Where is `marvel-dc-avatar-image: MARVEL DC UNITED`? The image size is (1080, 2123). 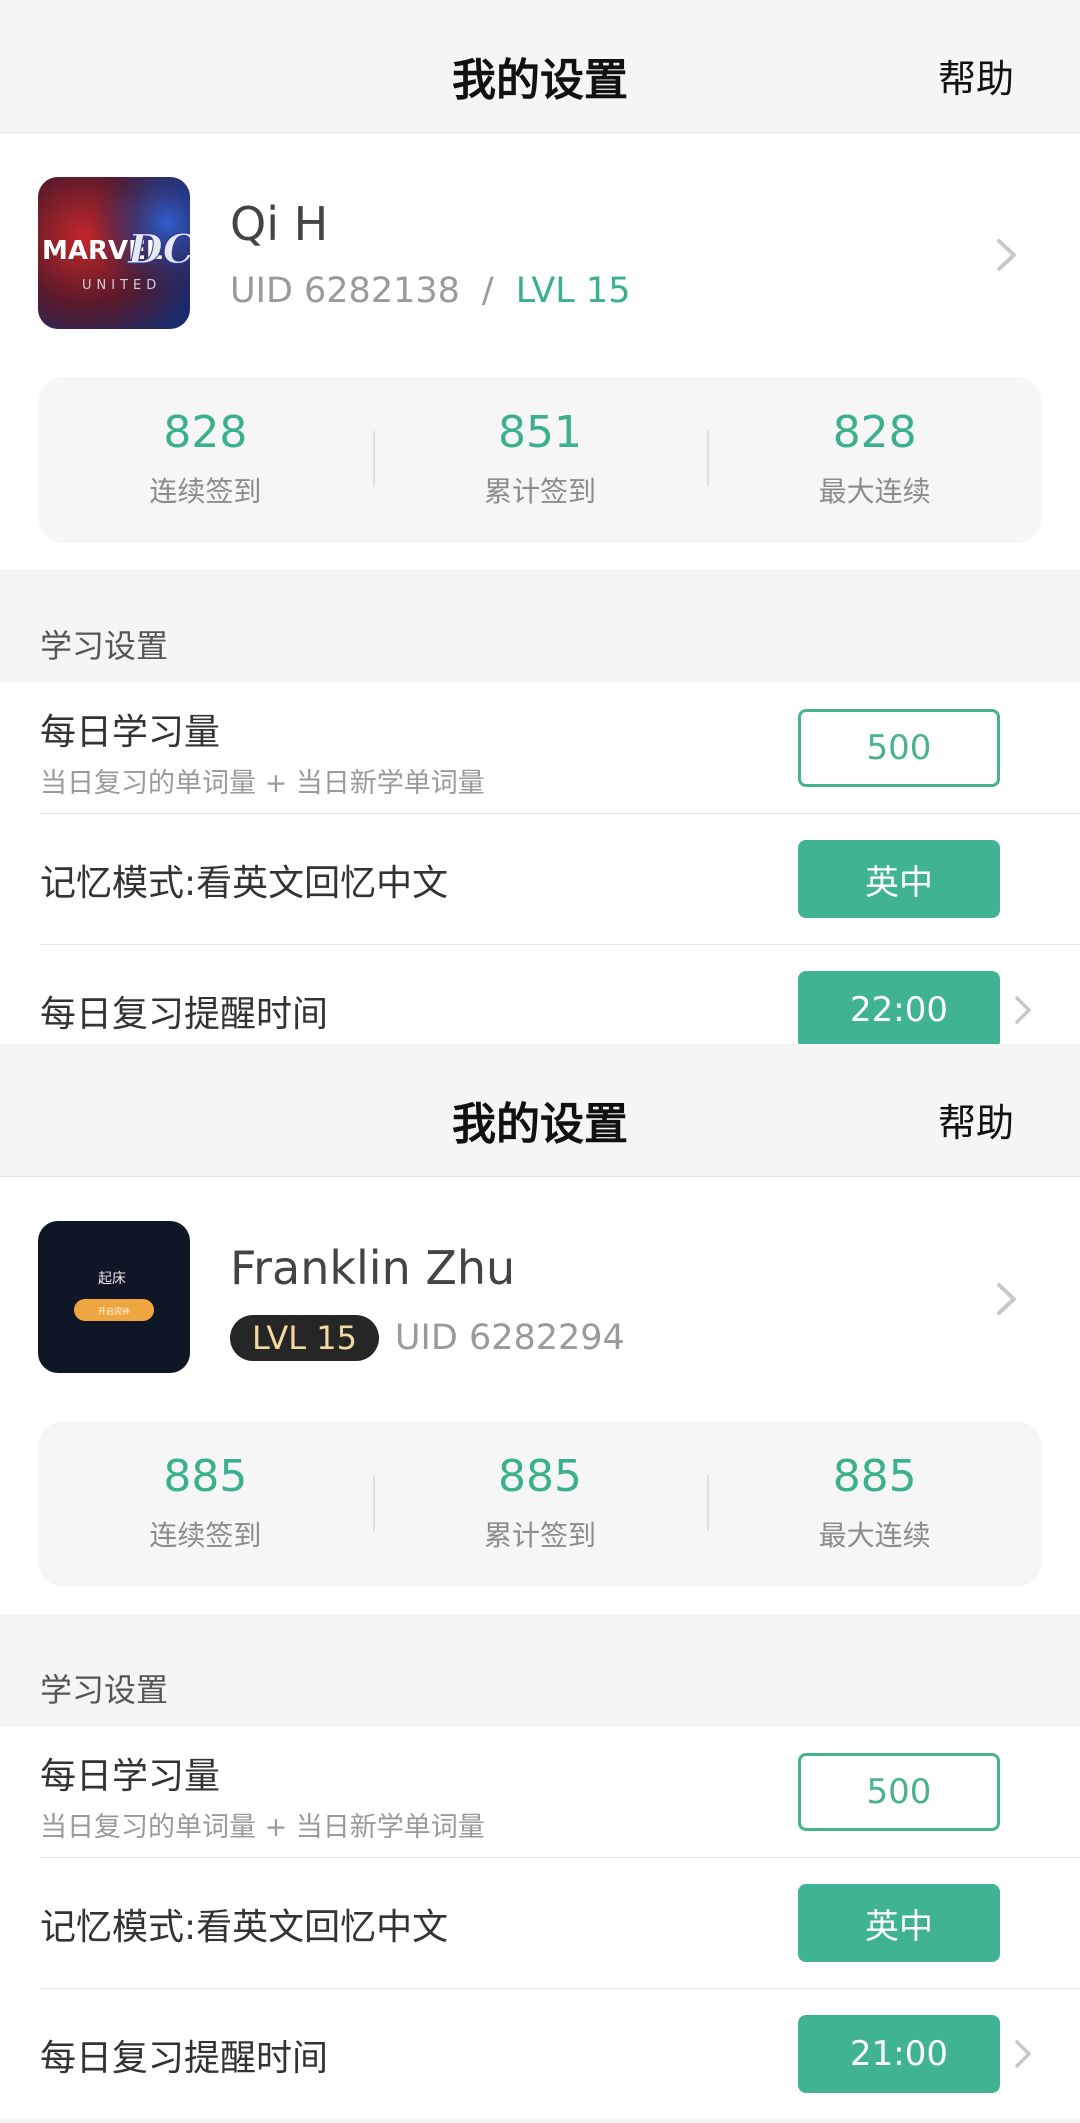 marvel-dc-avatar-image: MARVEL DC UNITED is located at coordinates (114, 253).